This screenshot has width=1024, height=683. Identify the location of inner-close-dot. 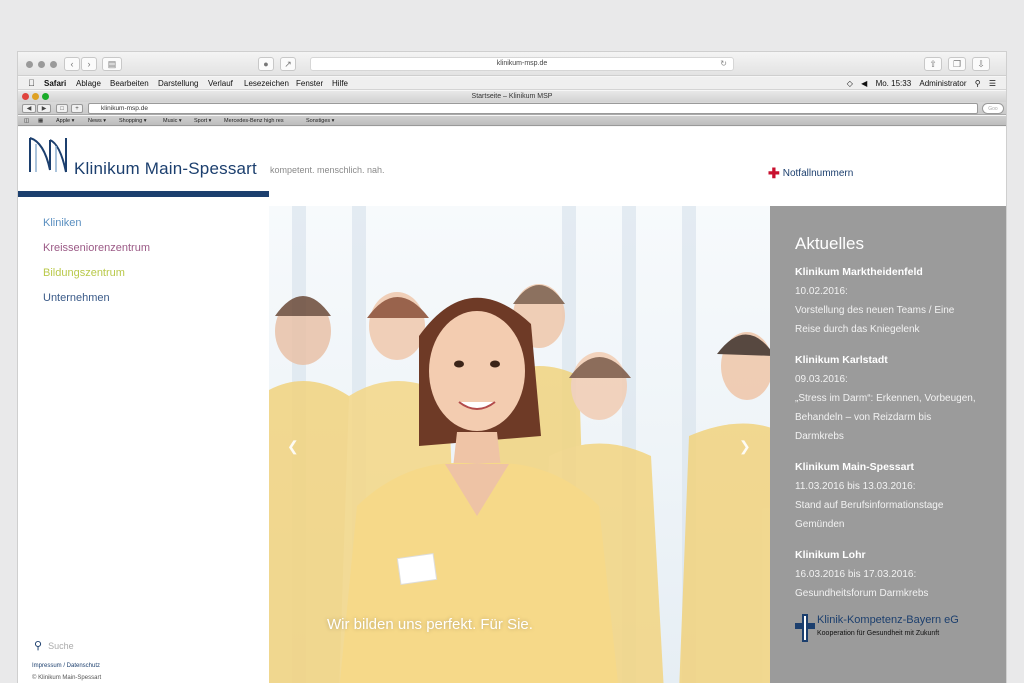
(25, 96).